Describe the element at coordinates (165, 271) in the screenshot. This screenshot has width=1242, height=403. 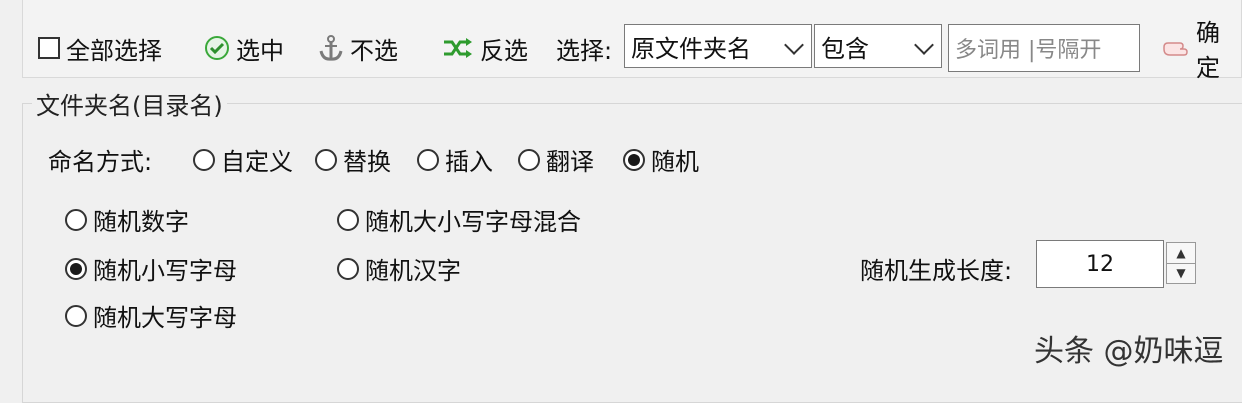
I see `random-option-label: 随机小写字母` at that location.